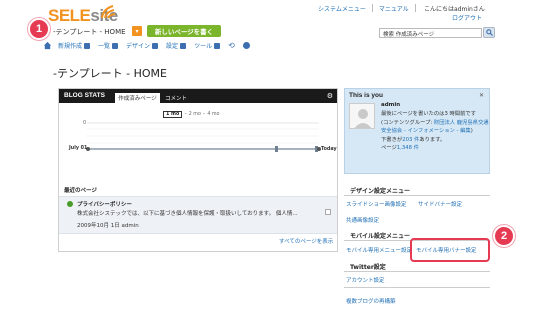 Image resolution: width=556 pixels, height=317 pixels. I want to click on y-tick-zero: 0, so click(85, 123).